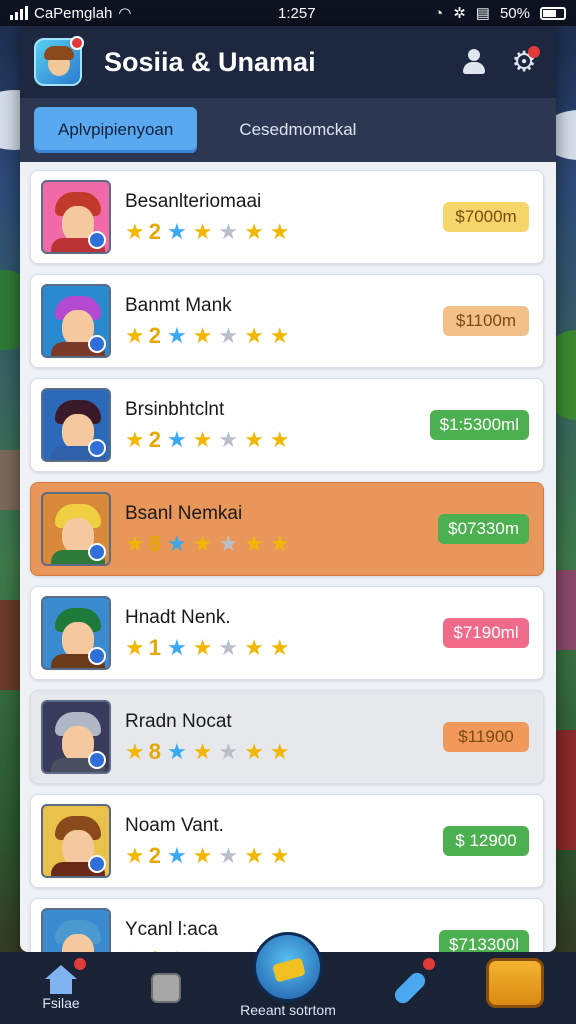  Describe the element at coordinates (288, 1010) in the screenshot. I see `nav-map-label: Reeant sotrtom` at that location.